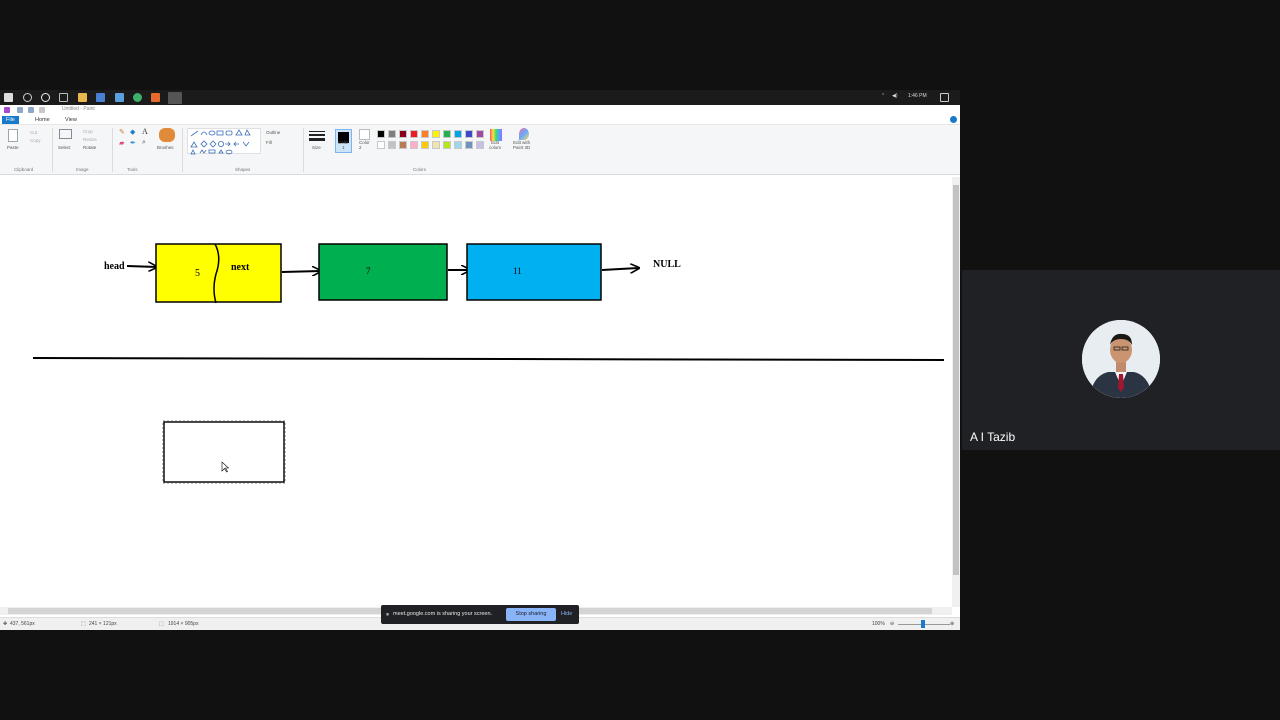 Image resolution: width=1280 pixels, height=720 pixels. I want to click on color-picker-icon: ✒, so click(133, 143).